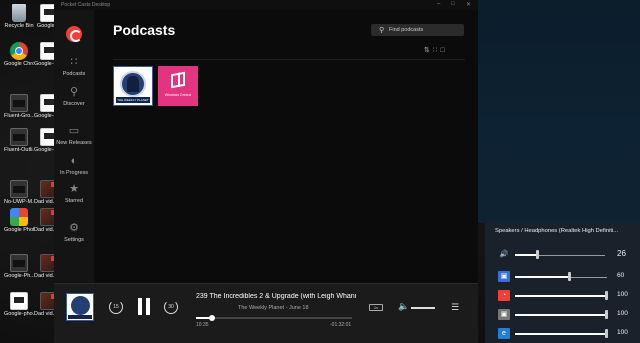 The image size is (640, 343). I want to click on sidebar-item-label: In Progress, so click(74, 173).